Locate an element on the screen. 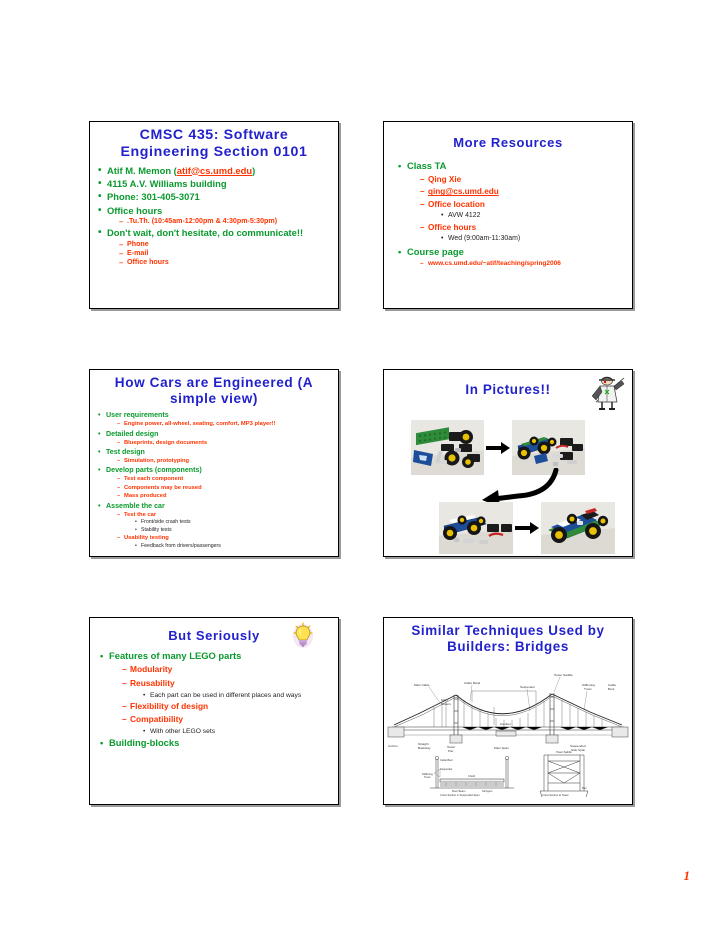  bullet-item: Building-blocks is located at coordinates (216, 743).